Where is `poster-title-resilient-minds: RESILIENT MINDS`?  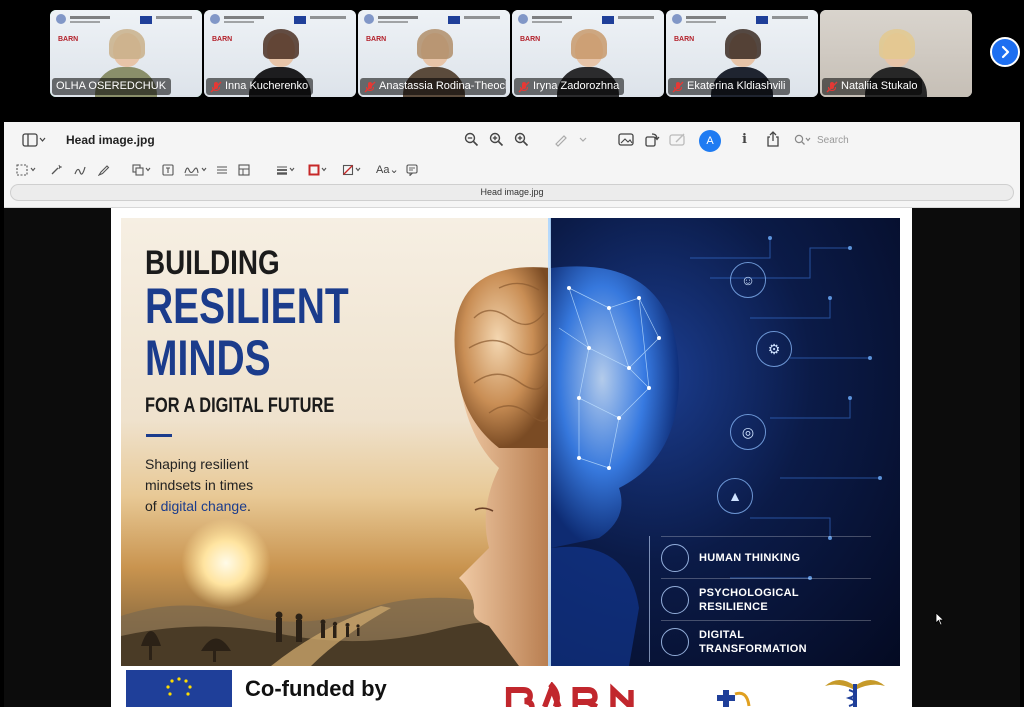
poster-title-resilient-minds: RESILIENT MINDS is located at coordinates (247, 332).